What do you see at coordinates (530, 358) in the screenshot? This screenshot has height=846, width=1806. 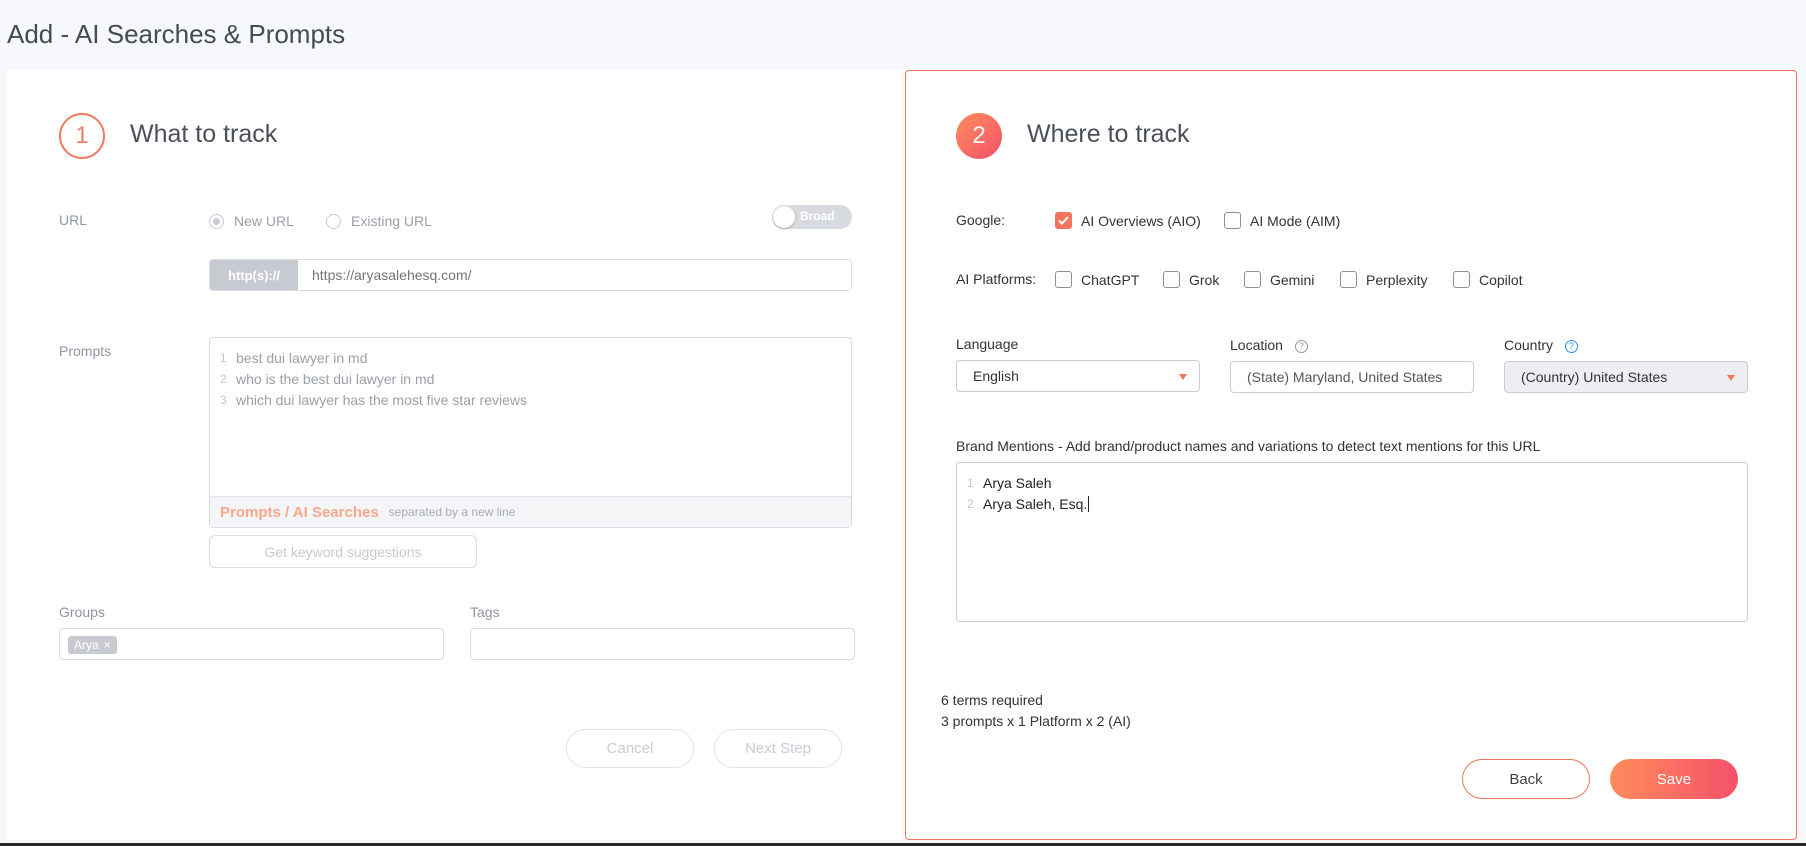 I see `editor-line: 1 best dui lawyer in md` at bounding box center [530, 358].